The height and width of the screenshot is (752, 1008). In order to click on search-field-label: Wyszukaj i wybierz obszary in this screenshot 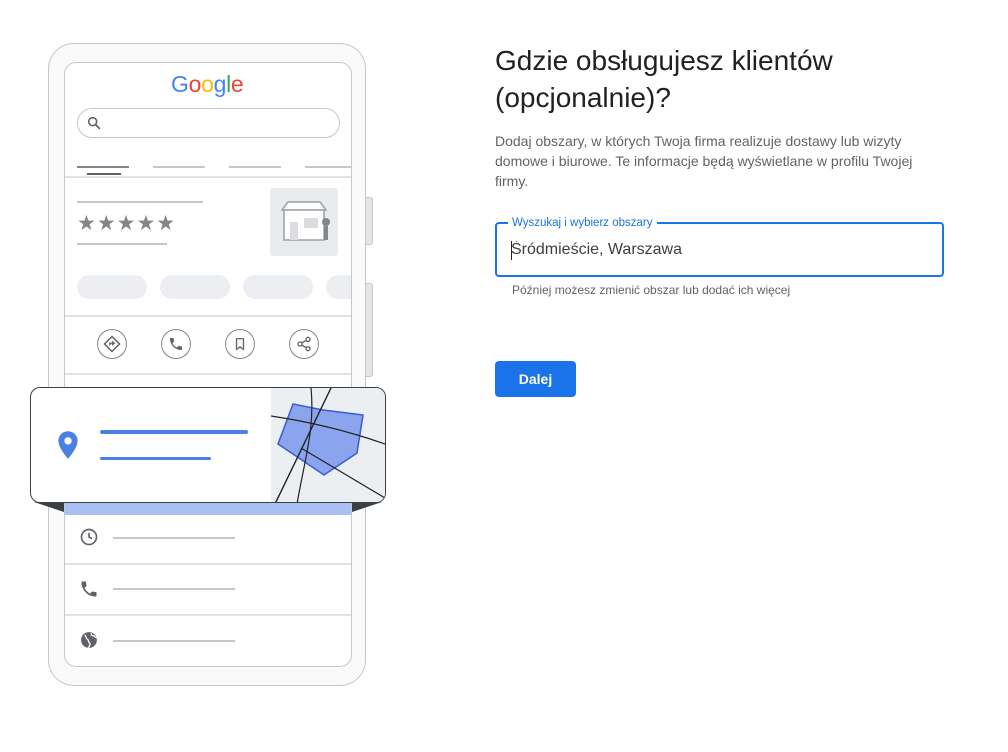, I will do `click(582, 223)`.